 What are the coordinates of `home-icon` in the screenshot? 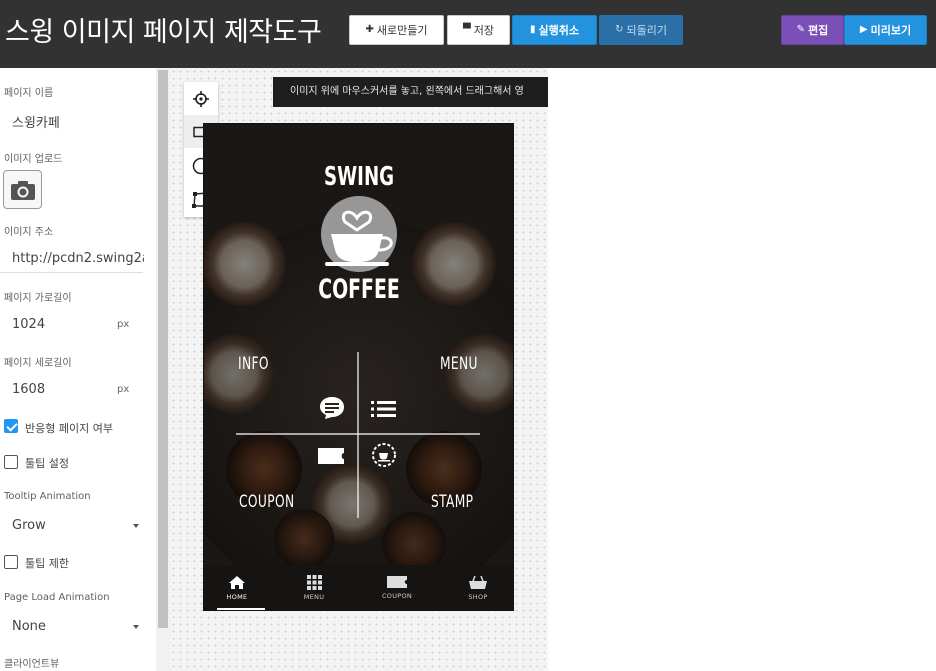 It's located at (237, 582).